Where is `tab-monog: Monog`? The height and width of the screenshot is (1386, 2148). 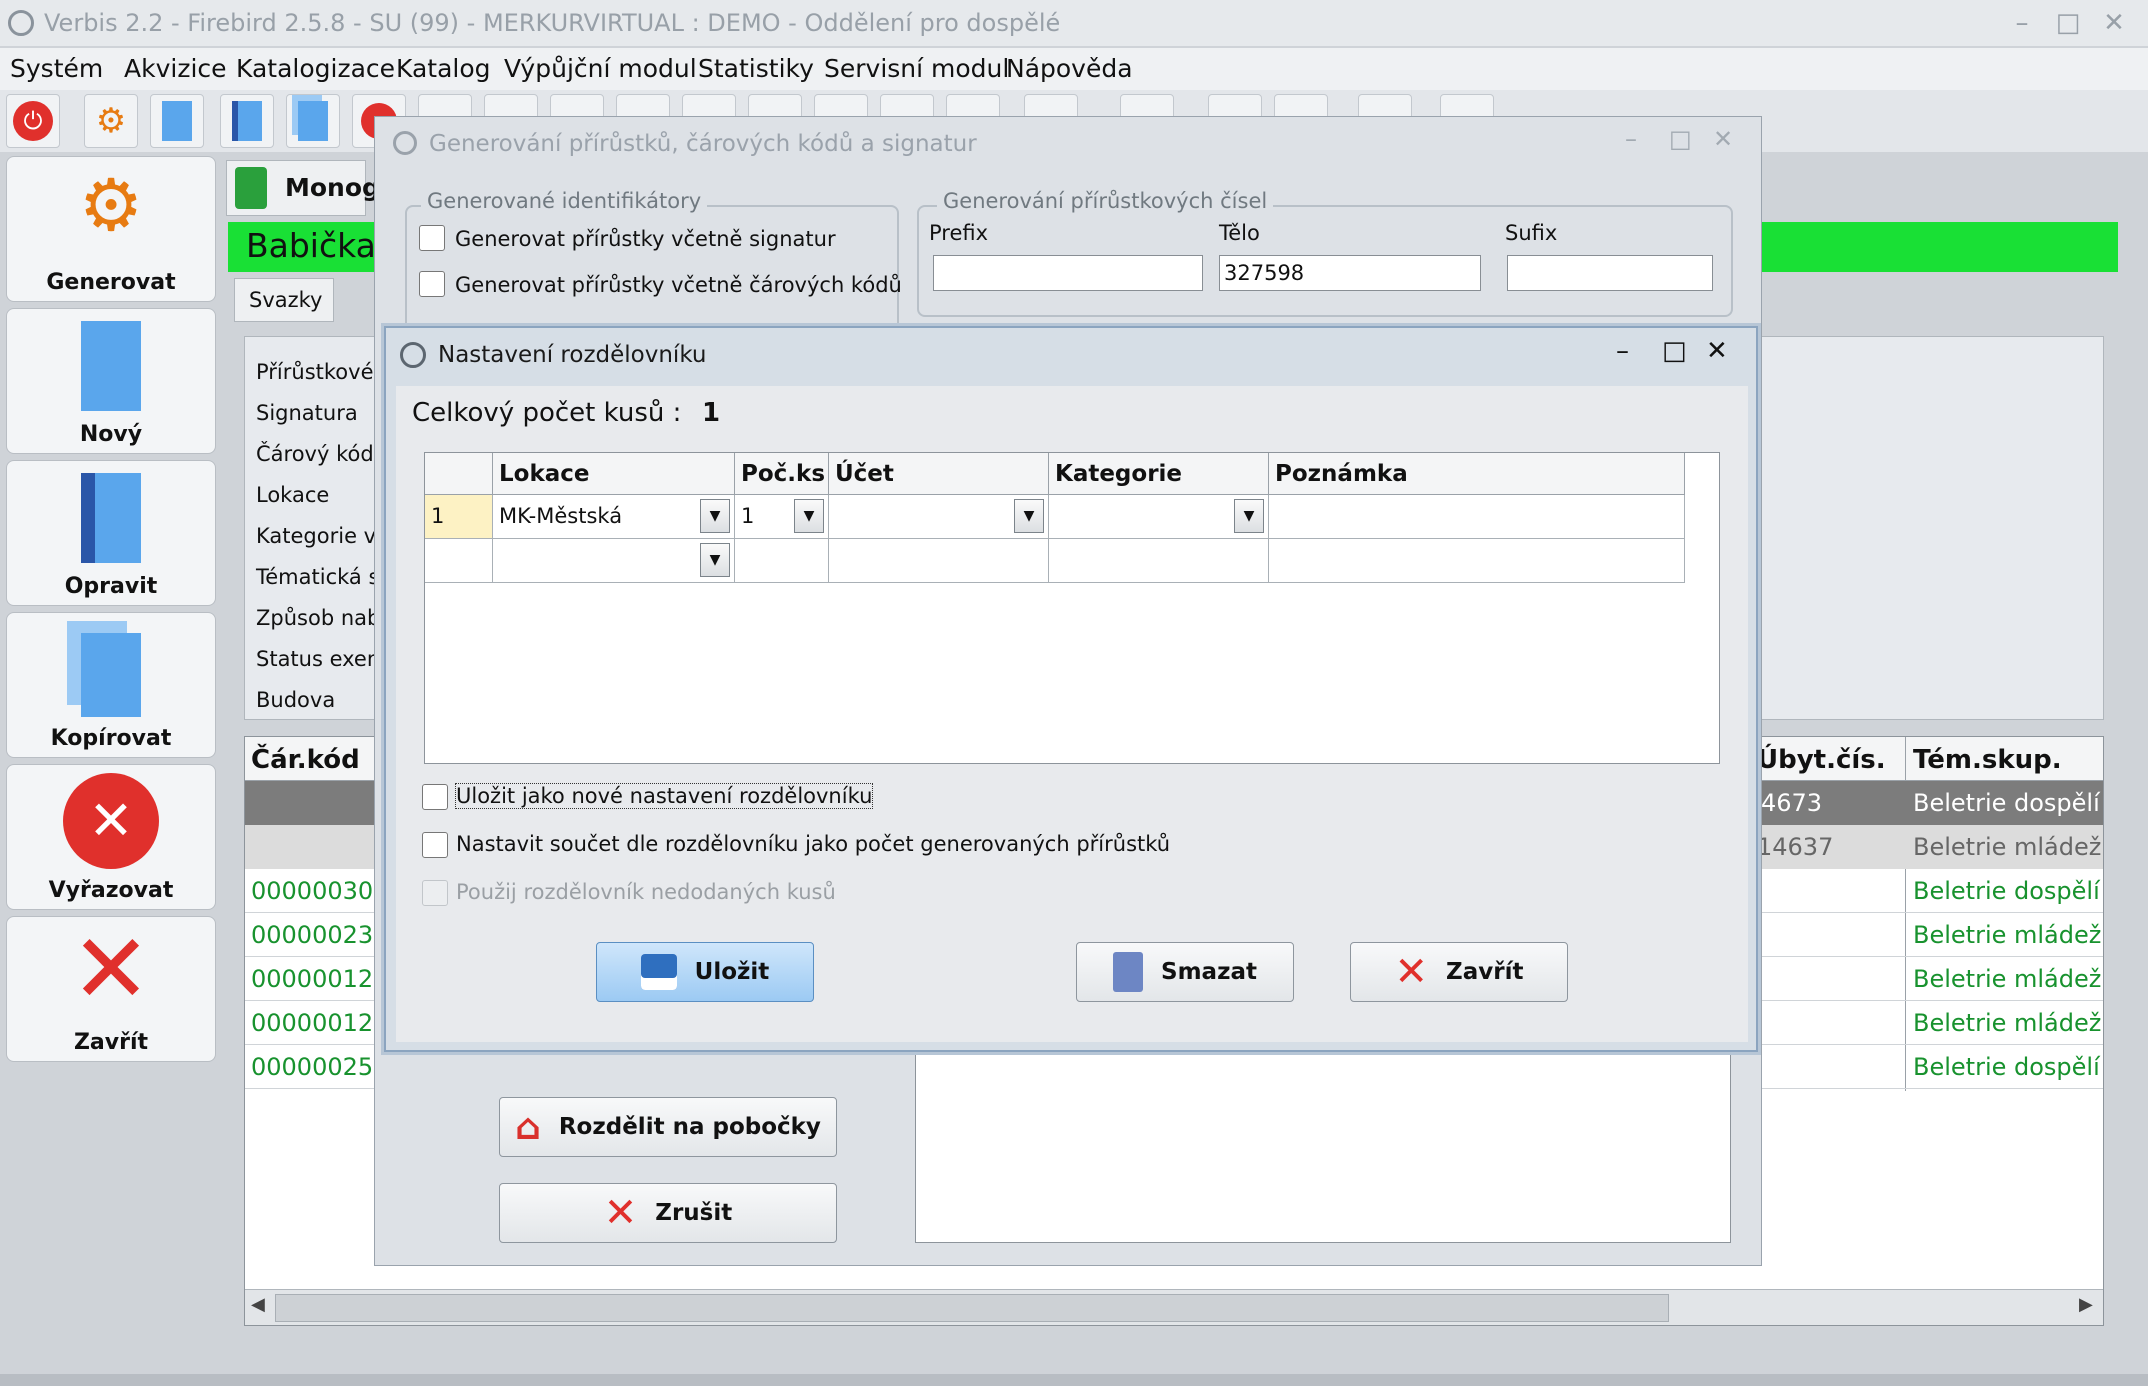 tab-monog: Monog is located at coordinates (303, 188).